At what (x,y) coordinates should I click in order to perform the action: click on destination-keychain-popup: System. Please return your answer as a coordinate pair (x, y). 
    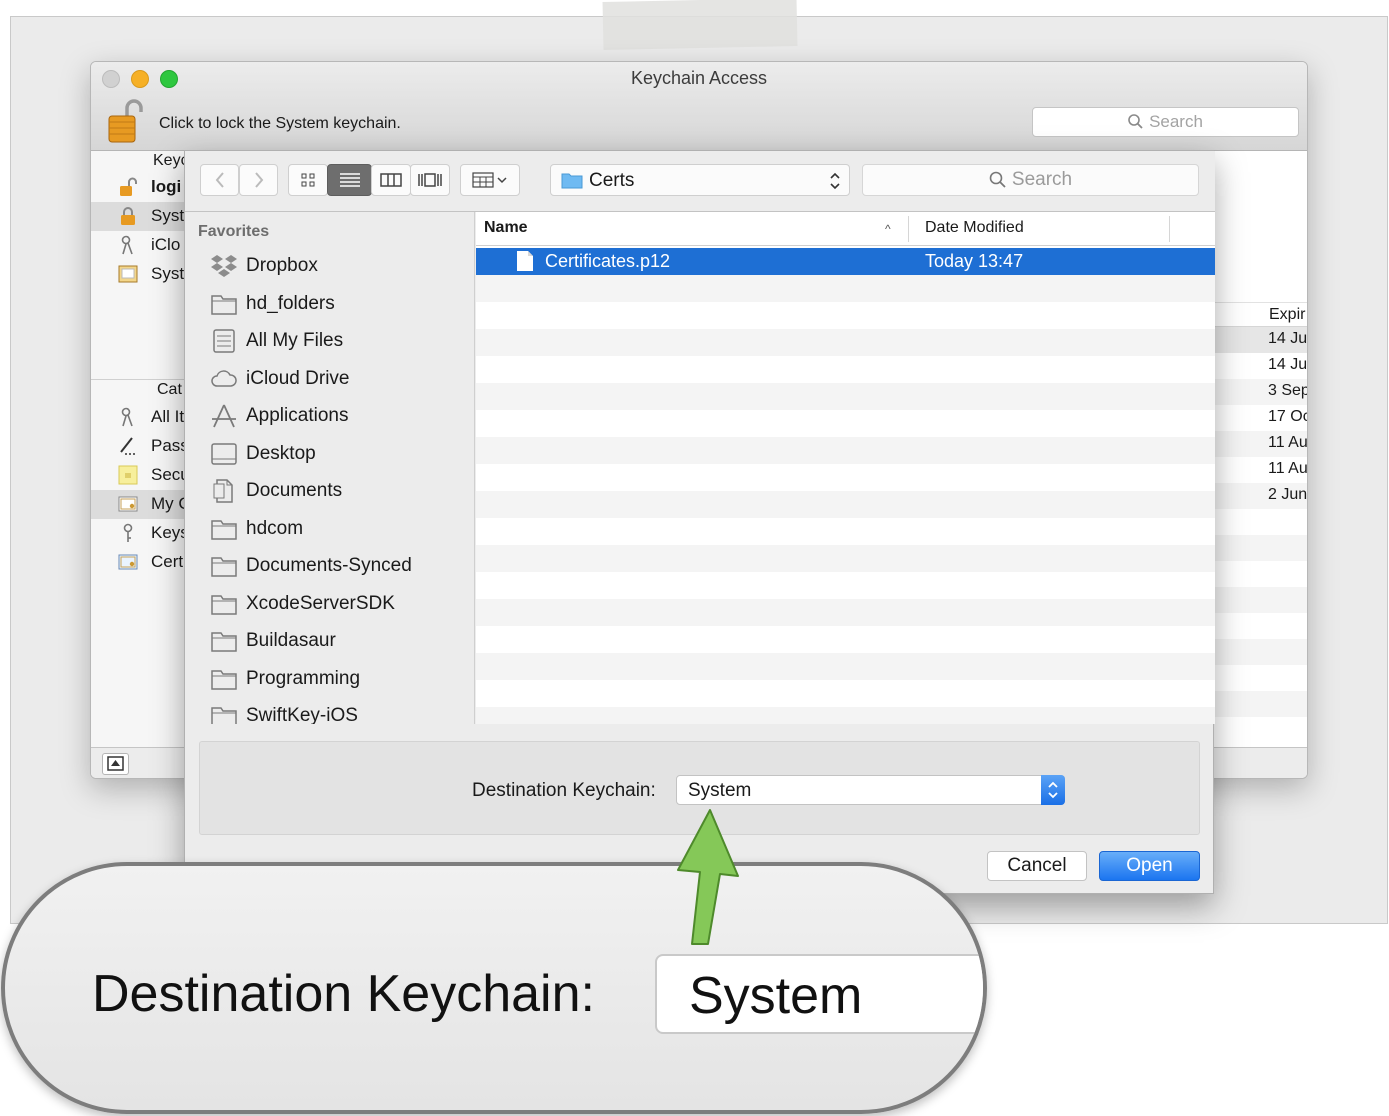
    Looking at the image, I should click on (870, 790).